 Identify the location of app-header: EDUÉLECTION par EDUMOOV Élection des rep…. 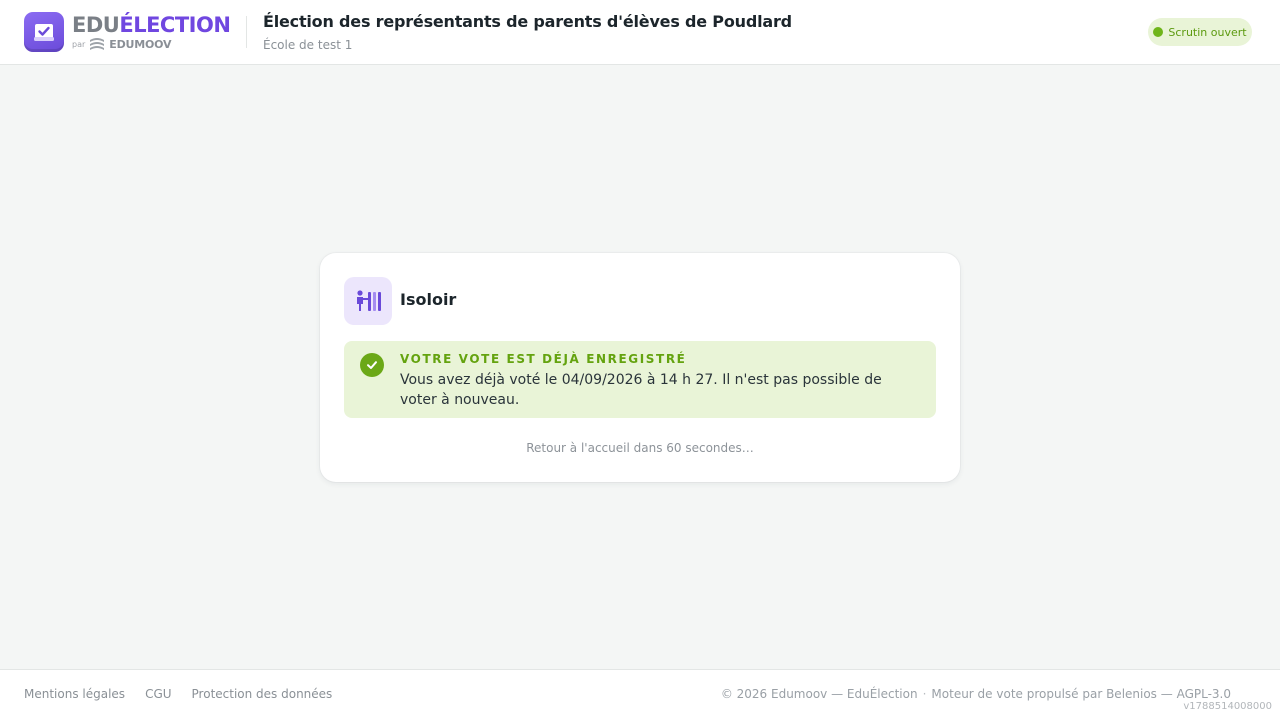
(640, 32).